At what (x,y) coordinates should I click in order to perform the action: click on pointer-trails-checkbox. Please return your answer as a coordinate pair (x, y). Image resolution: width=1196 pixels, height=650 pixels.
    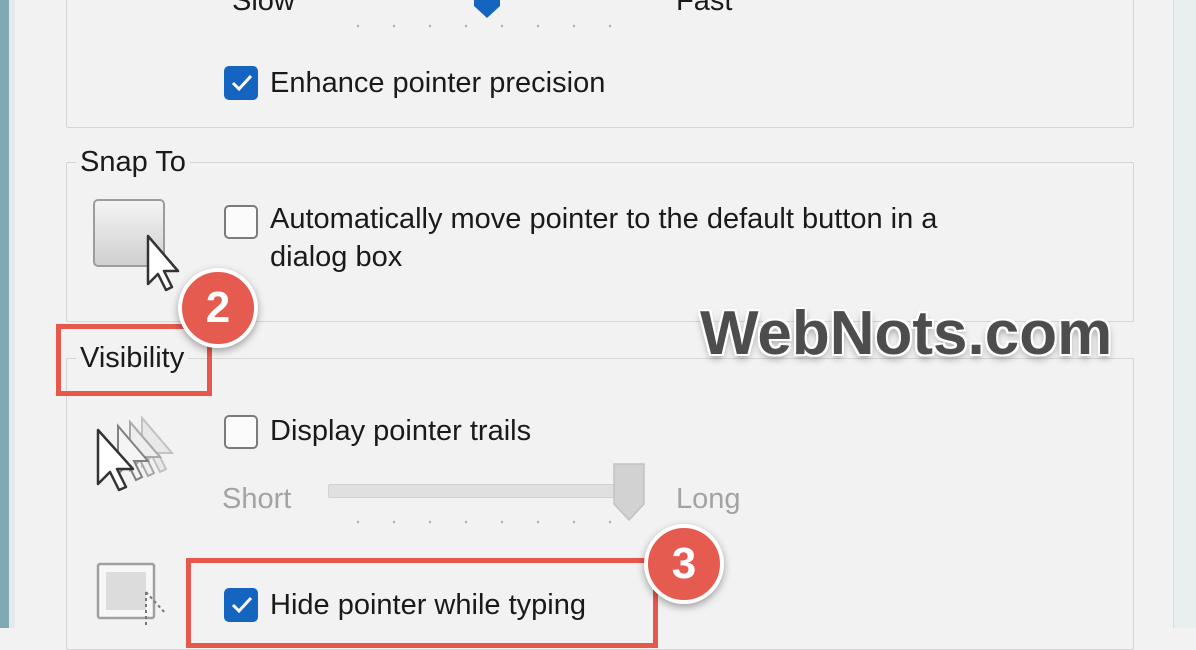
    Looking at the image, I should click on (241, 432).